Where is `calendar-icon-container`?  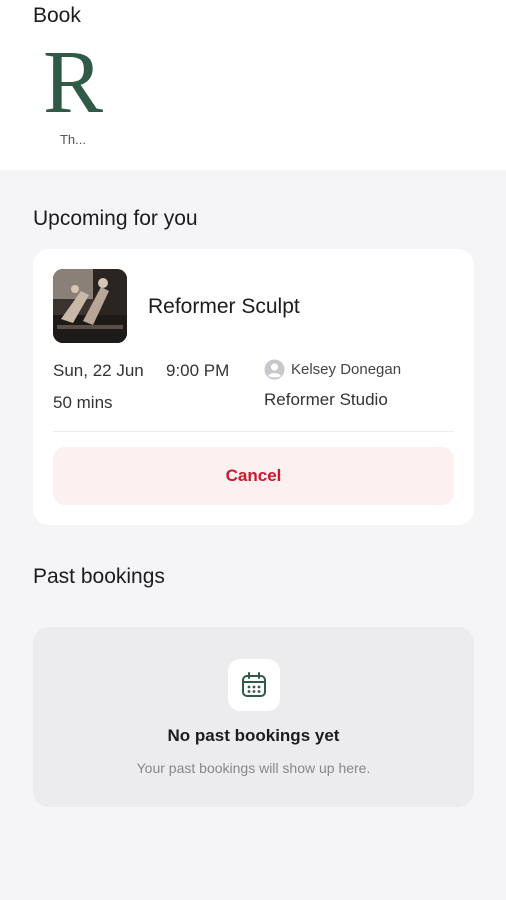 calendar-icon-container is located at coordinates (253, 685).